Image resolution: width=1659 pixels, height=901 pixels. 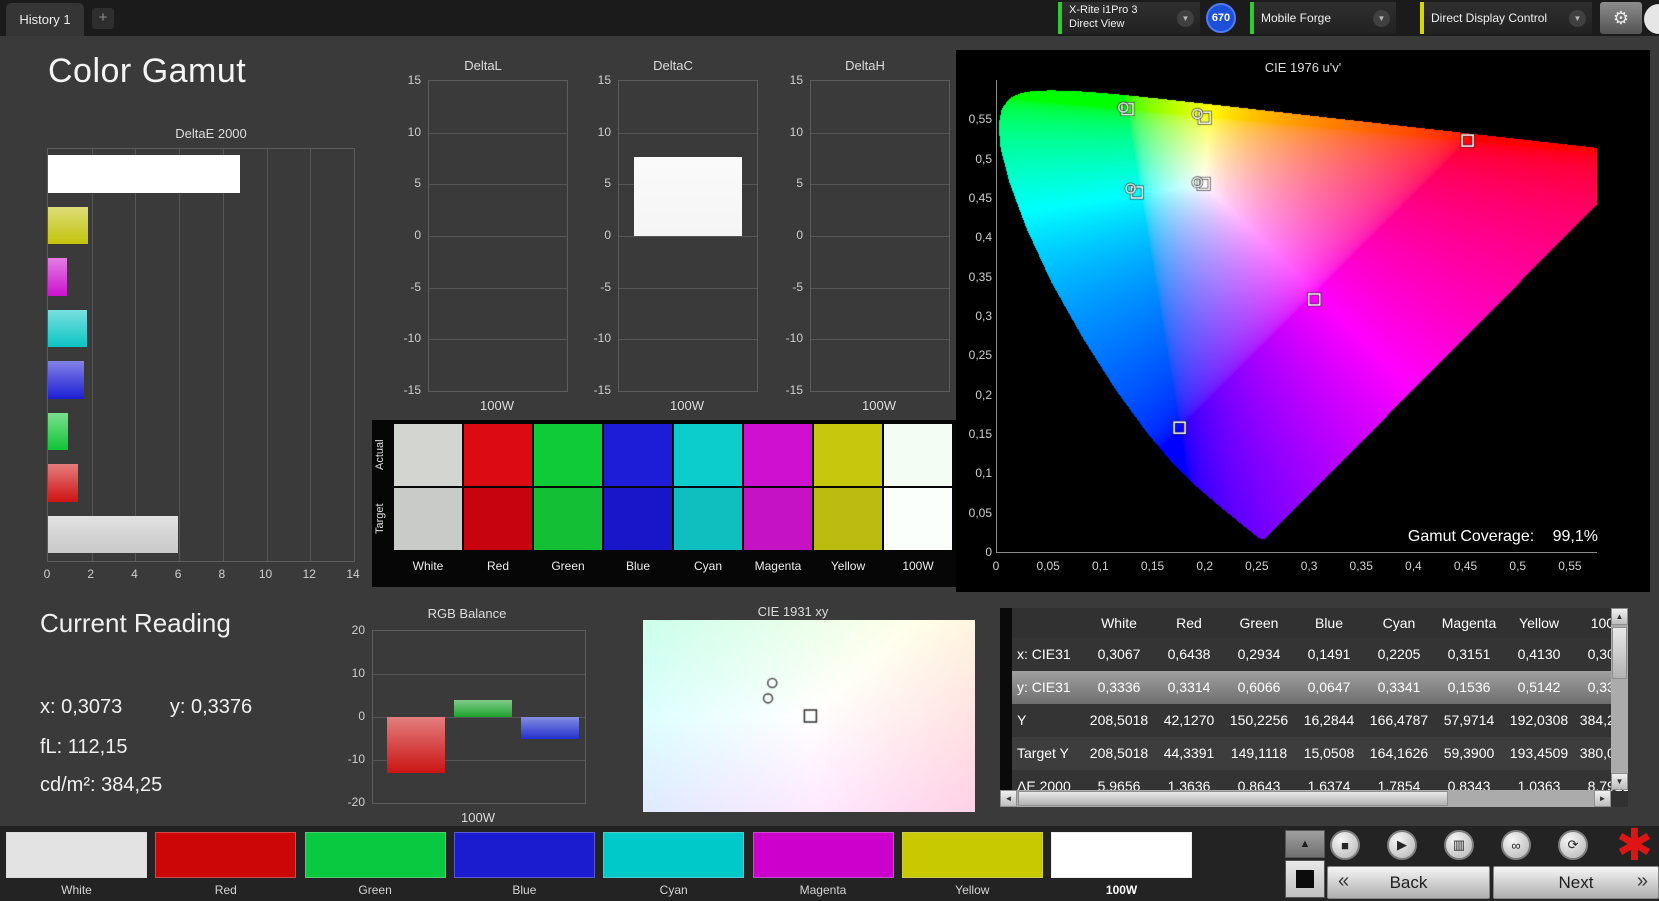 What do you see at coordinates (1189, 753) in the screenshot?
I see `table-cell: 44,3391` at bounding box center [1189, 753].